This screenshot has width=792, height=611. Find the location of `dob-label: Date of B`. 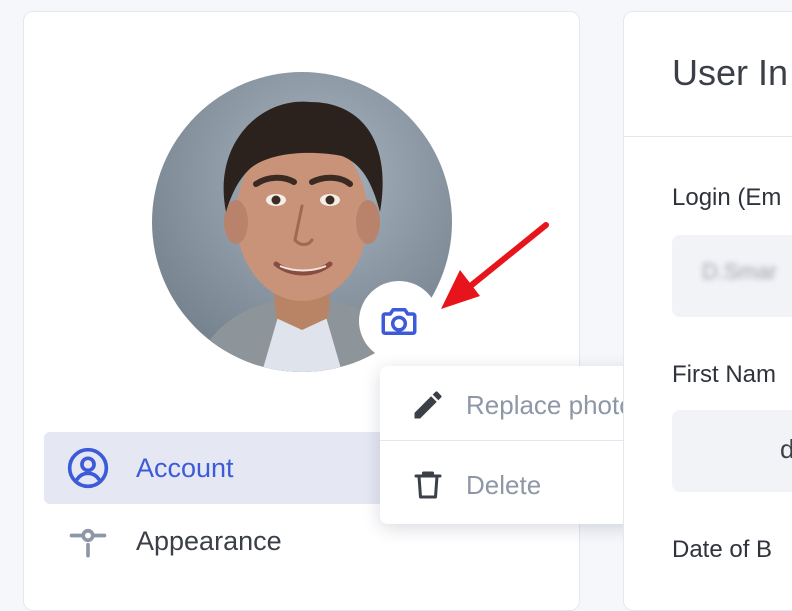

dob-label: Date of B is located at coordinates (722, 549).